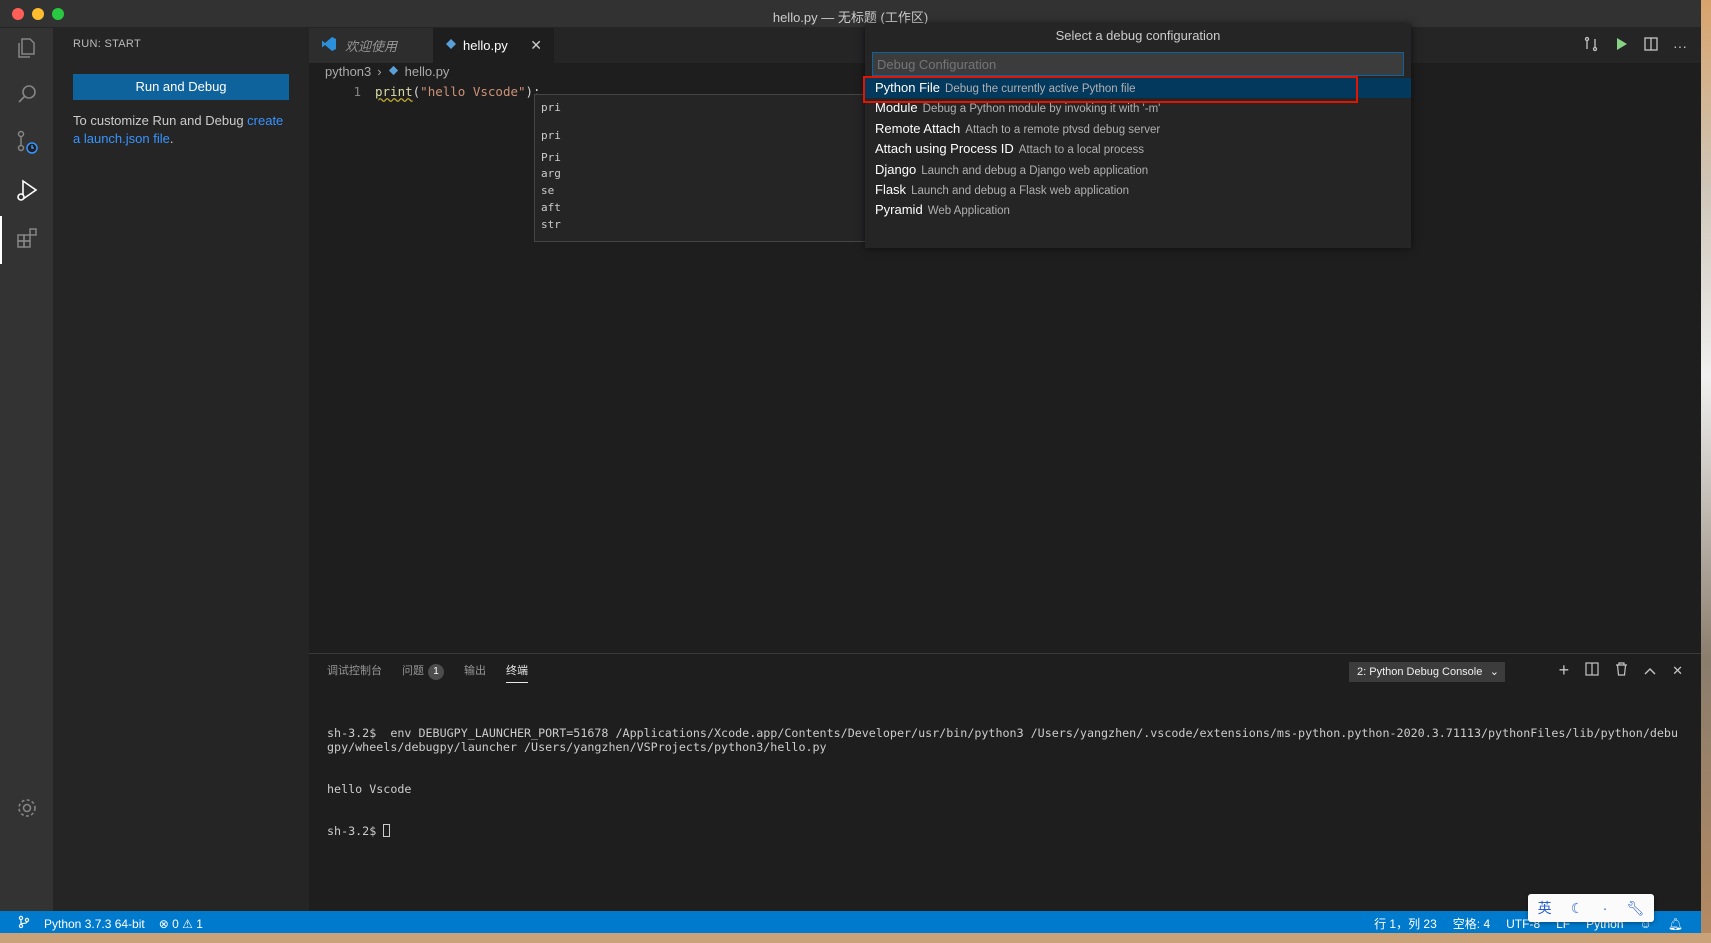 The width and height of the screenshot is (1711, 943). I want to click on code-print-function: print, so click(394, 91).